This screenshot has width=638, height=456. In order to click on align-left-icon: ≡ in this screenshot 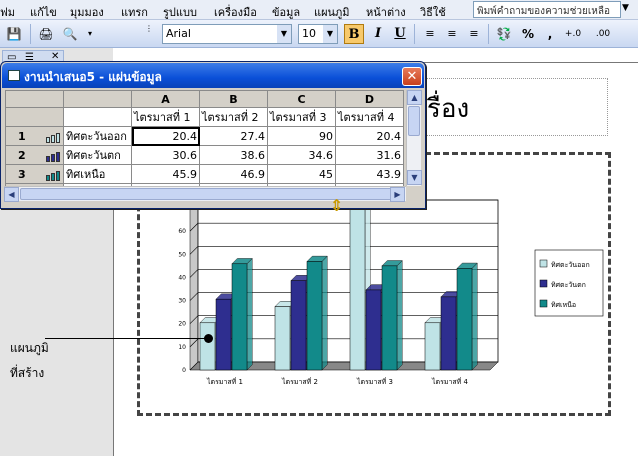, I will do `click(430, 34)`.